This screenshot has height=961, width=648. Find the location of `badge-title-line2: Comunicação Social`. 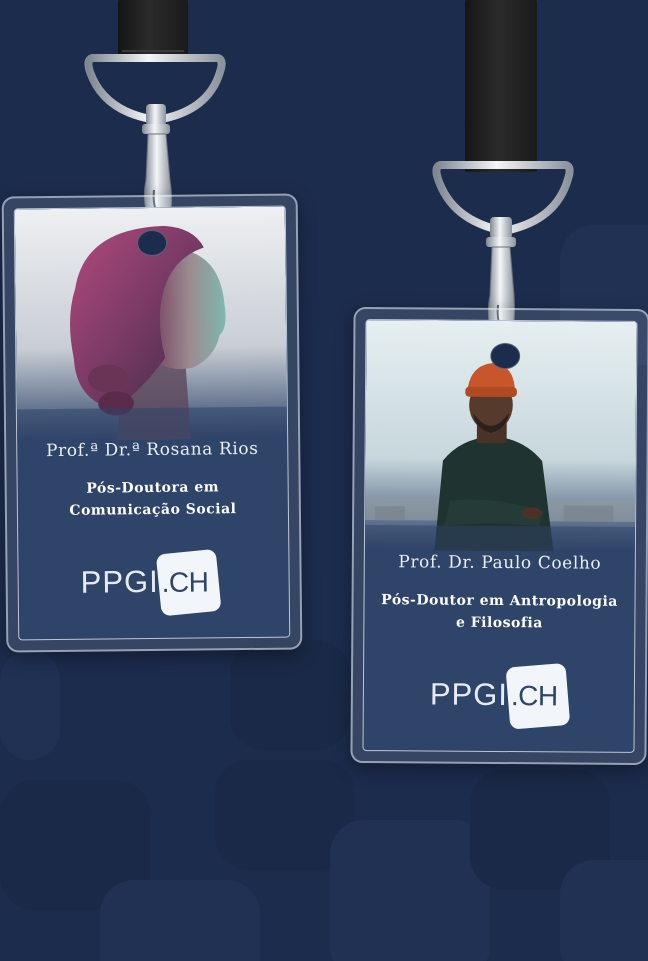

badge-title-line2: Comunicação Social is located at coordinates (153, 510).